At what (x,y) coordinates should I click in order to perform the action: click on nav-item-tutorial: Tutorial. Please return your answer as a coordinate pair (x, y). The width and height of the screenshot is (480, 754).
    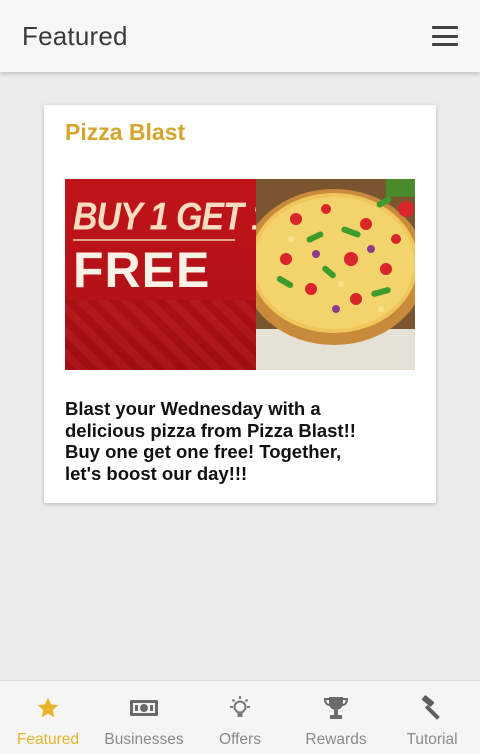
    Looking at the image, I should click on (432, 717).